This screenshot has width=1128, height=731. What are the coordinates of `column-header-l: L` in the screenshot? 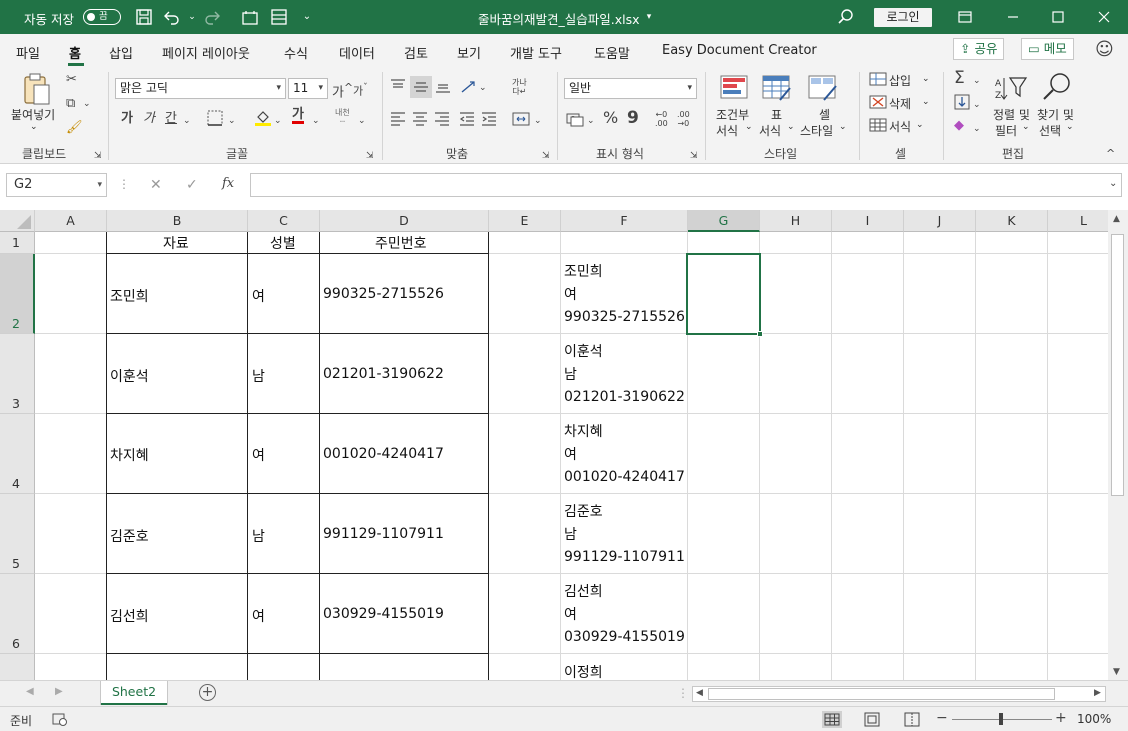 It's located at (1078, 221).